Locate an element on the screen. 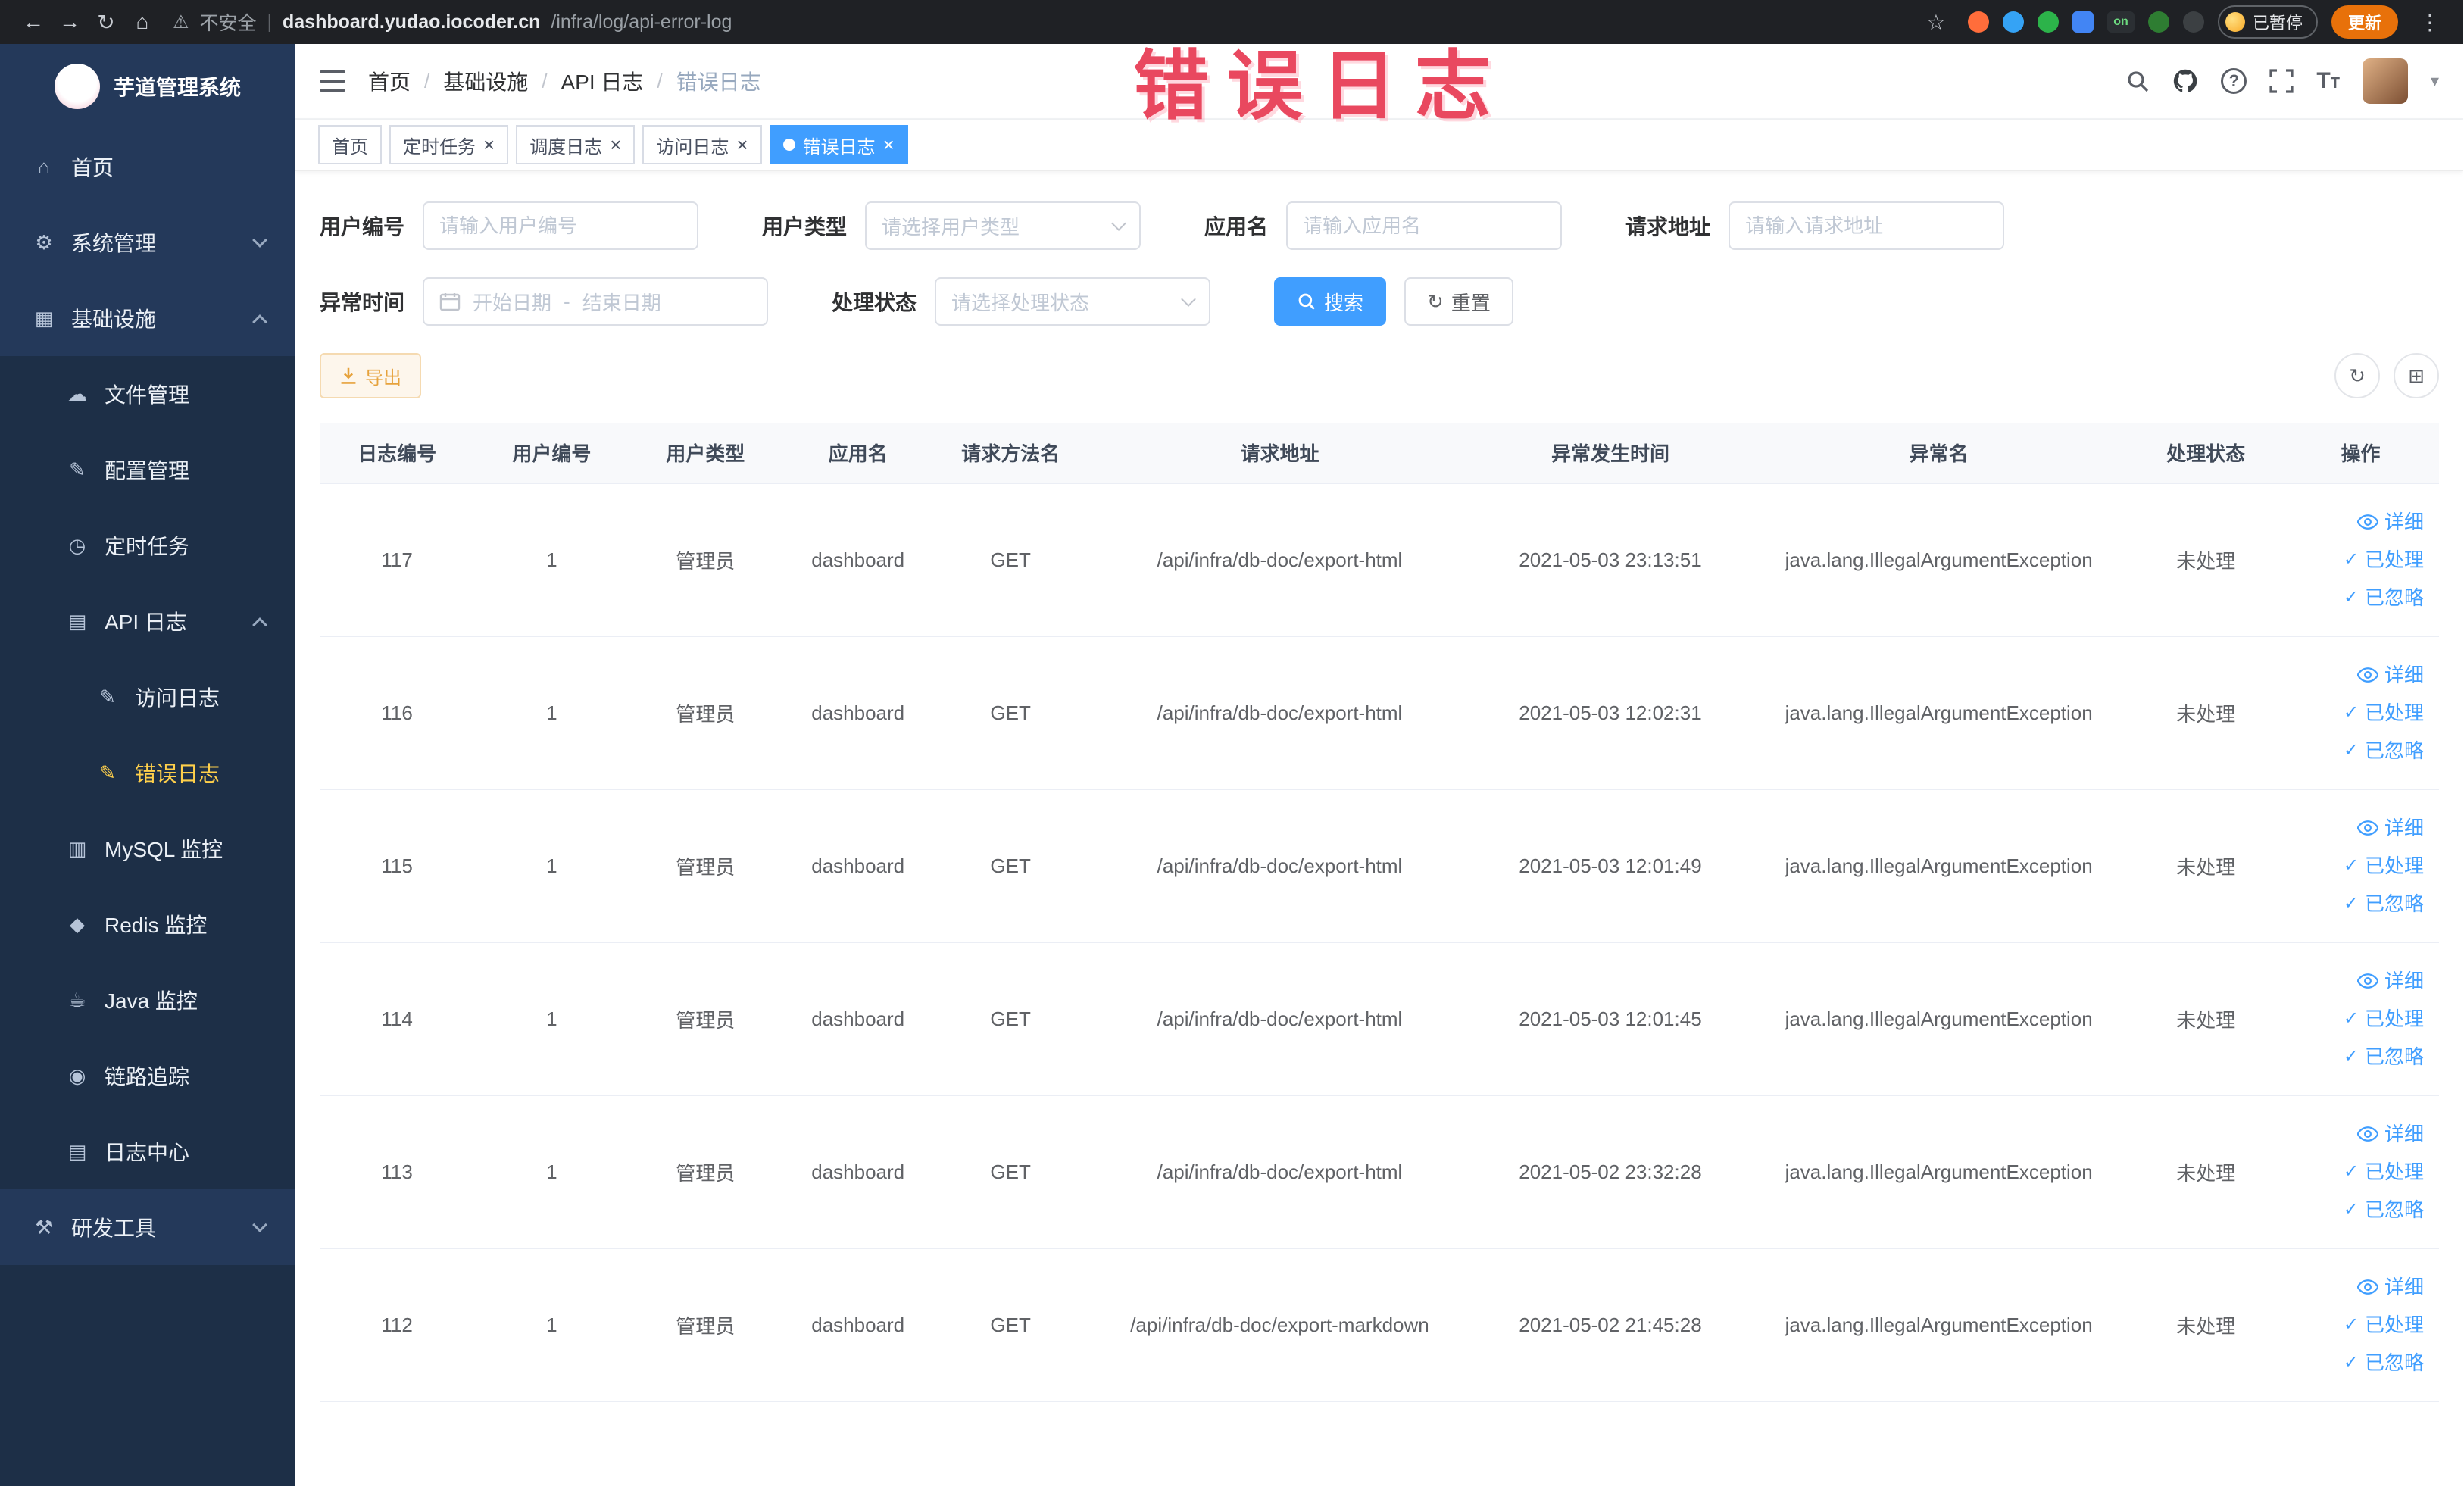 This screenshot has height=1487, width=2464. reset-button: ↻ 重置 is located at coordinates (1458, 301).